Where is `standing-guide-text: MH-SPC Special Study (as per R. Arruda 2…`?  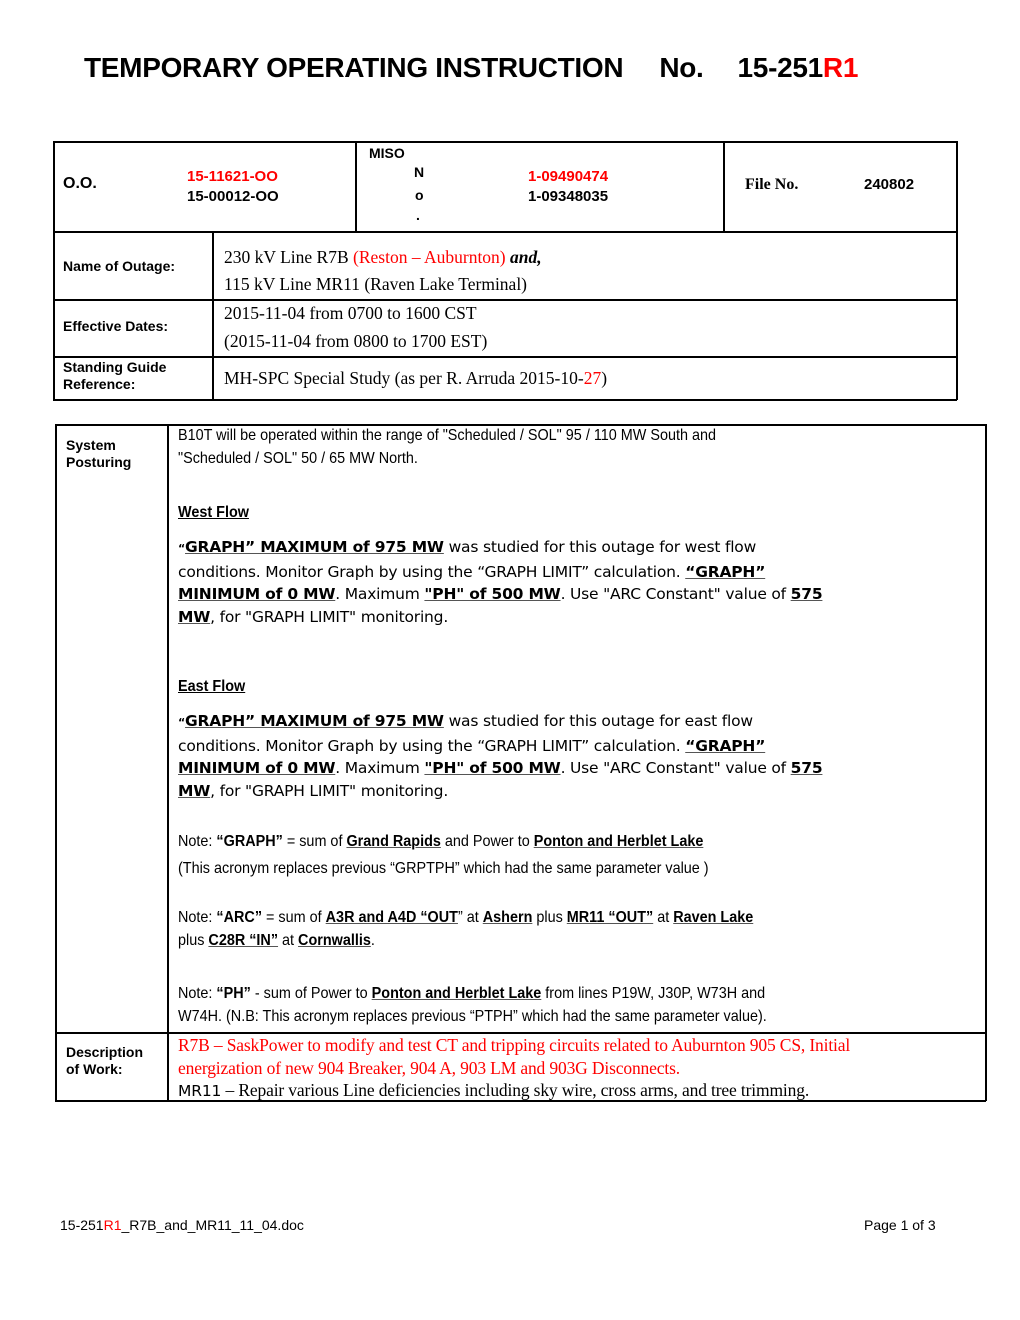
standing-guide-text: MH-SPC Special Study (as per R. Arruda 2… is located at coordinates (404, 378).